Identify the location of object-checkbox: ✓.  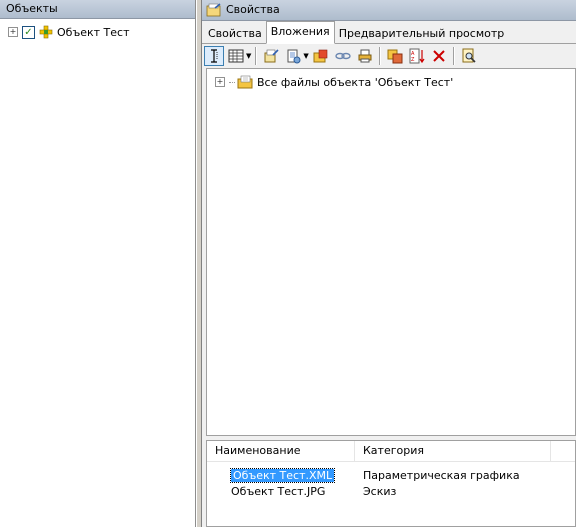
(28, 32).